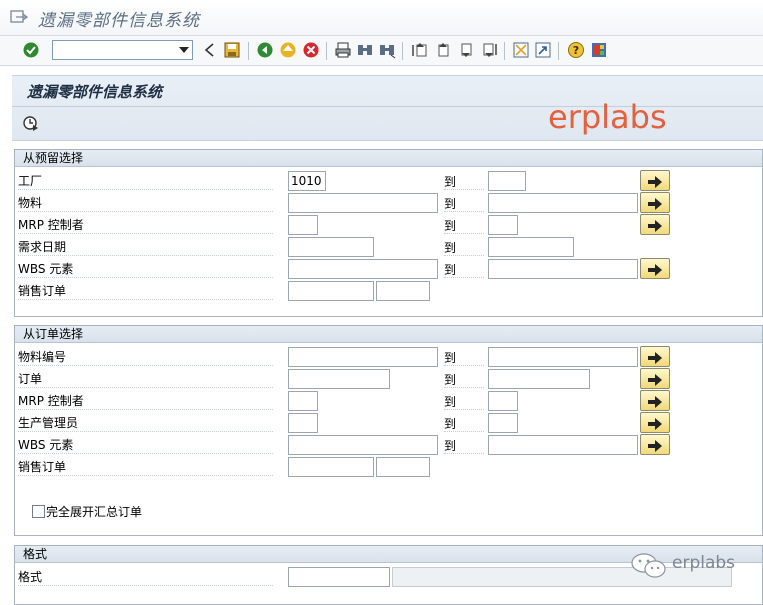 The height and width of the screenshot is (605, 763). What do you see at coordinates (145, 202) in the screenshot?
I see `field-label: 物料` at bounding box center [145, 202].